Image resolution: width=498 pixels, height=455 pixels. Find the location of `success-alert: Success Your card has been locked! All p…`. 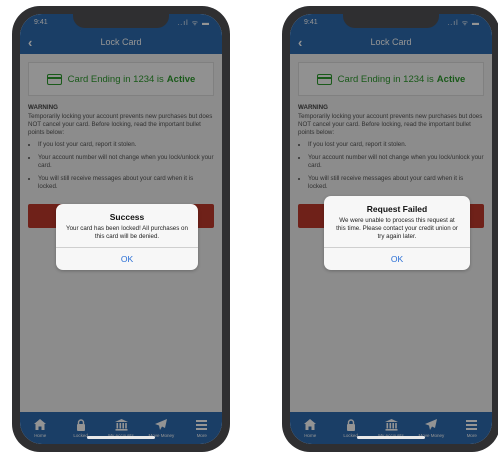

success-alert: Success Your card has been locked! All p… is located at coordinates (127, 237).